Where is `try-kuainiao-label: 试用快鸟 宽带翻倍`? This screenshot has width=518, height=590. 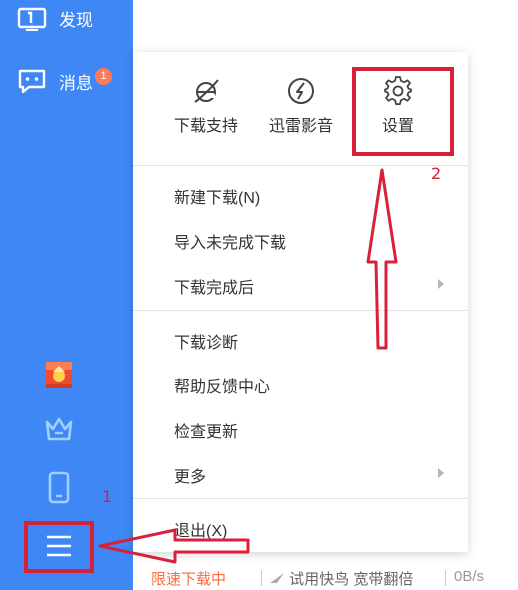 try-kuainiao-label: 试用快鸟 宽带翻倍 is located at coordinates (351, 579).